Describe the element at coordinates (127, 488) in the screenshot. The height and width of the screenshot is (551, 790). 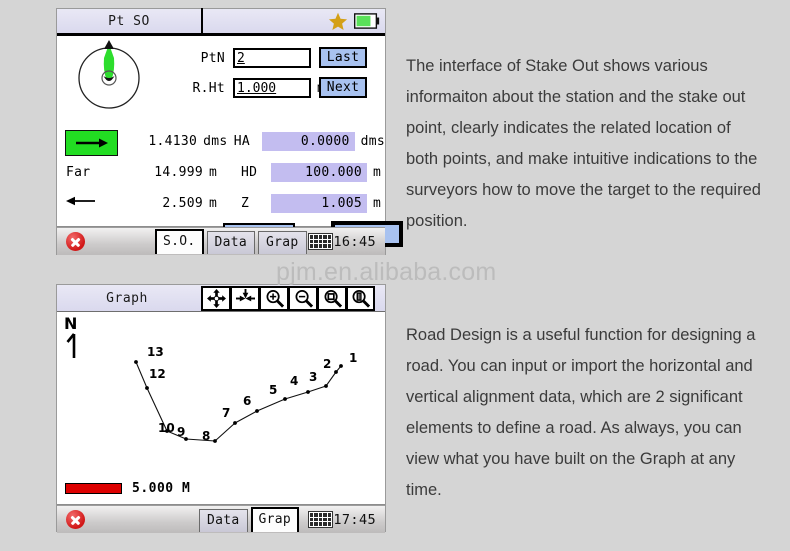
I see `scale-bar: 5.000 M` at that location.